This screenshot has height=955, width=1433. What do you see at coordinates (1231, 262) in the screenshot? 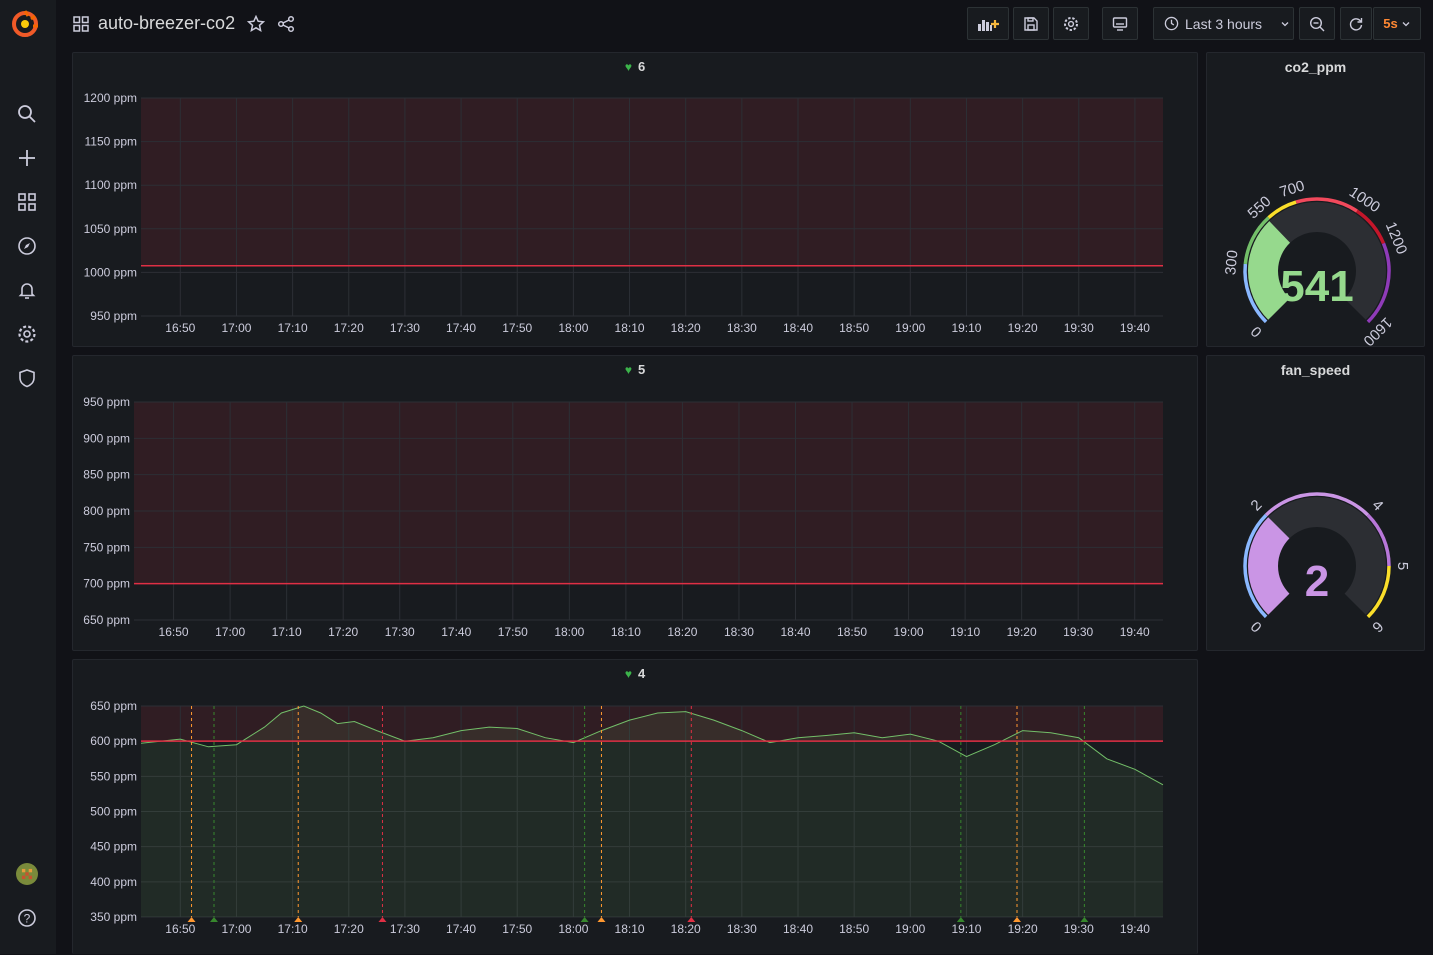
I see `gauge-tick-label: 300` at bounding box center [1231, 262].